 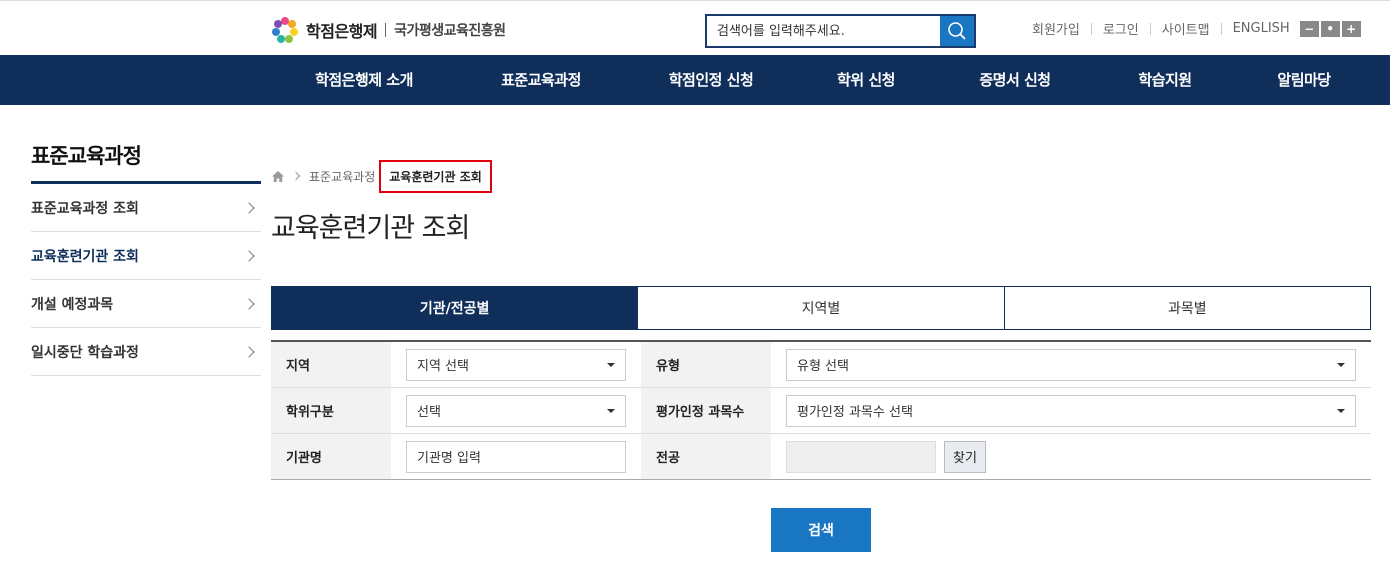 What do you see at coordinates (861, 456) in the screenshot?
I see `major-input` at bounding box center [861, 456].